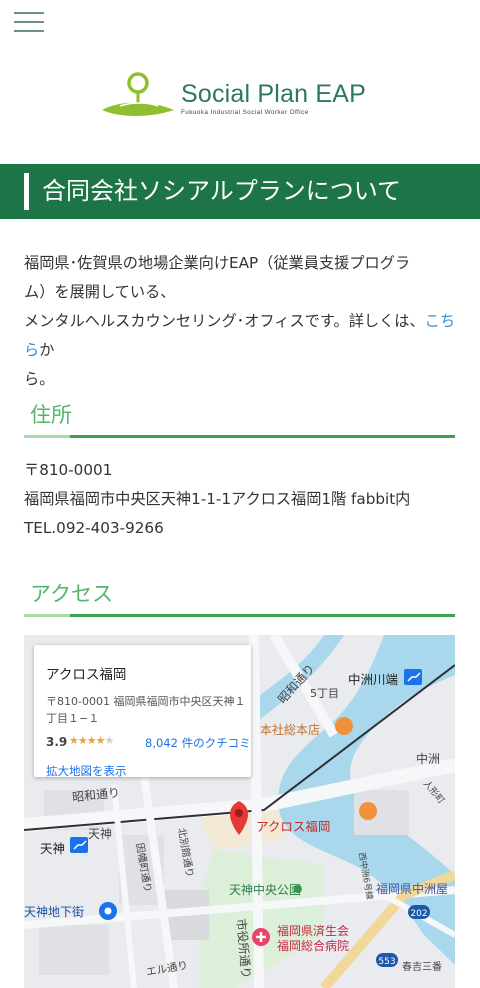 This screenshot has width=480, height=988. What do you see at coordinates (138, 94) in the screenshot?
I see `logo-mark-icon` at bounding box center [138, 94].